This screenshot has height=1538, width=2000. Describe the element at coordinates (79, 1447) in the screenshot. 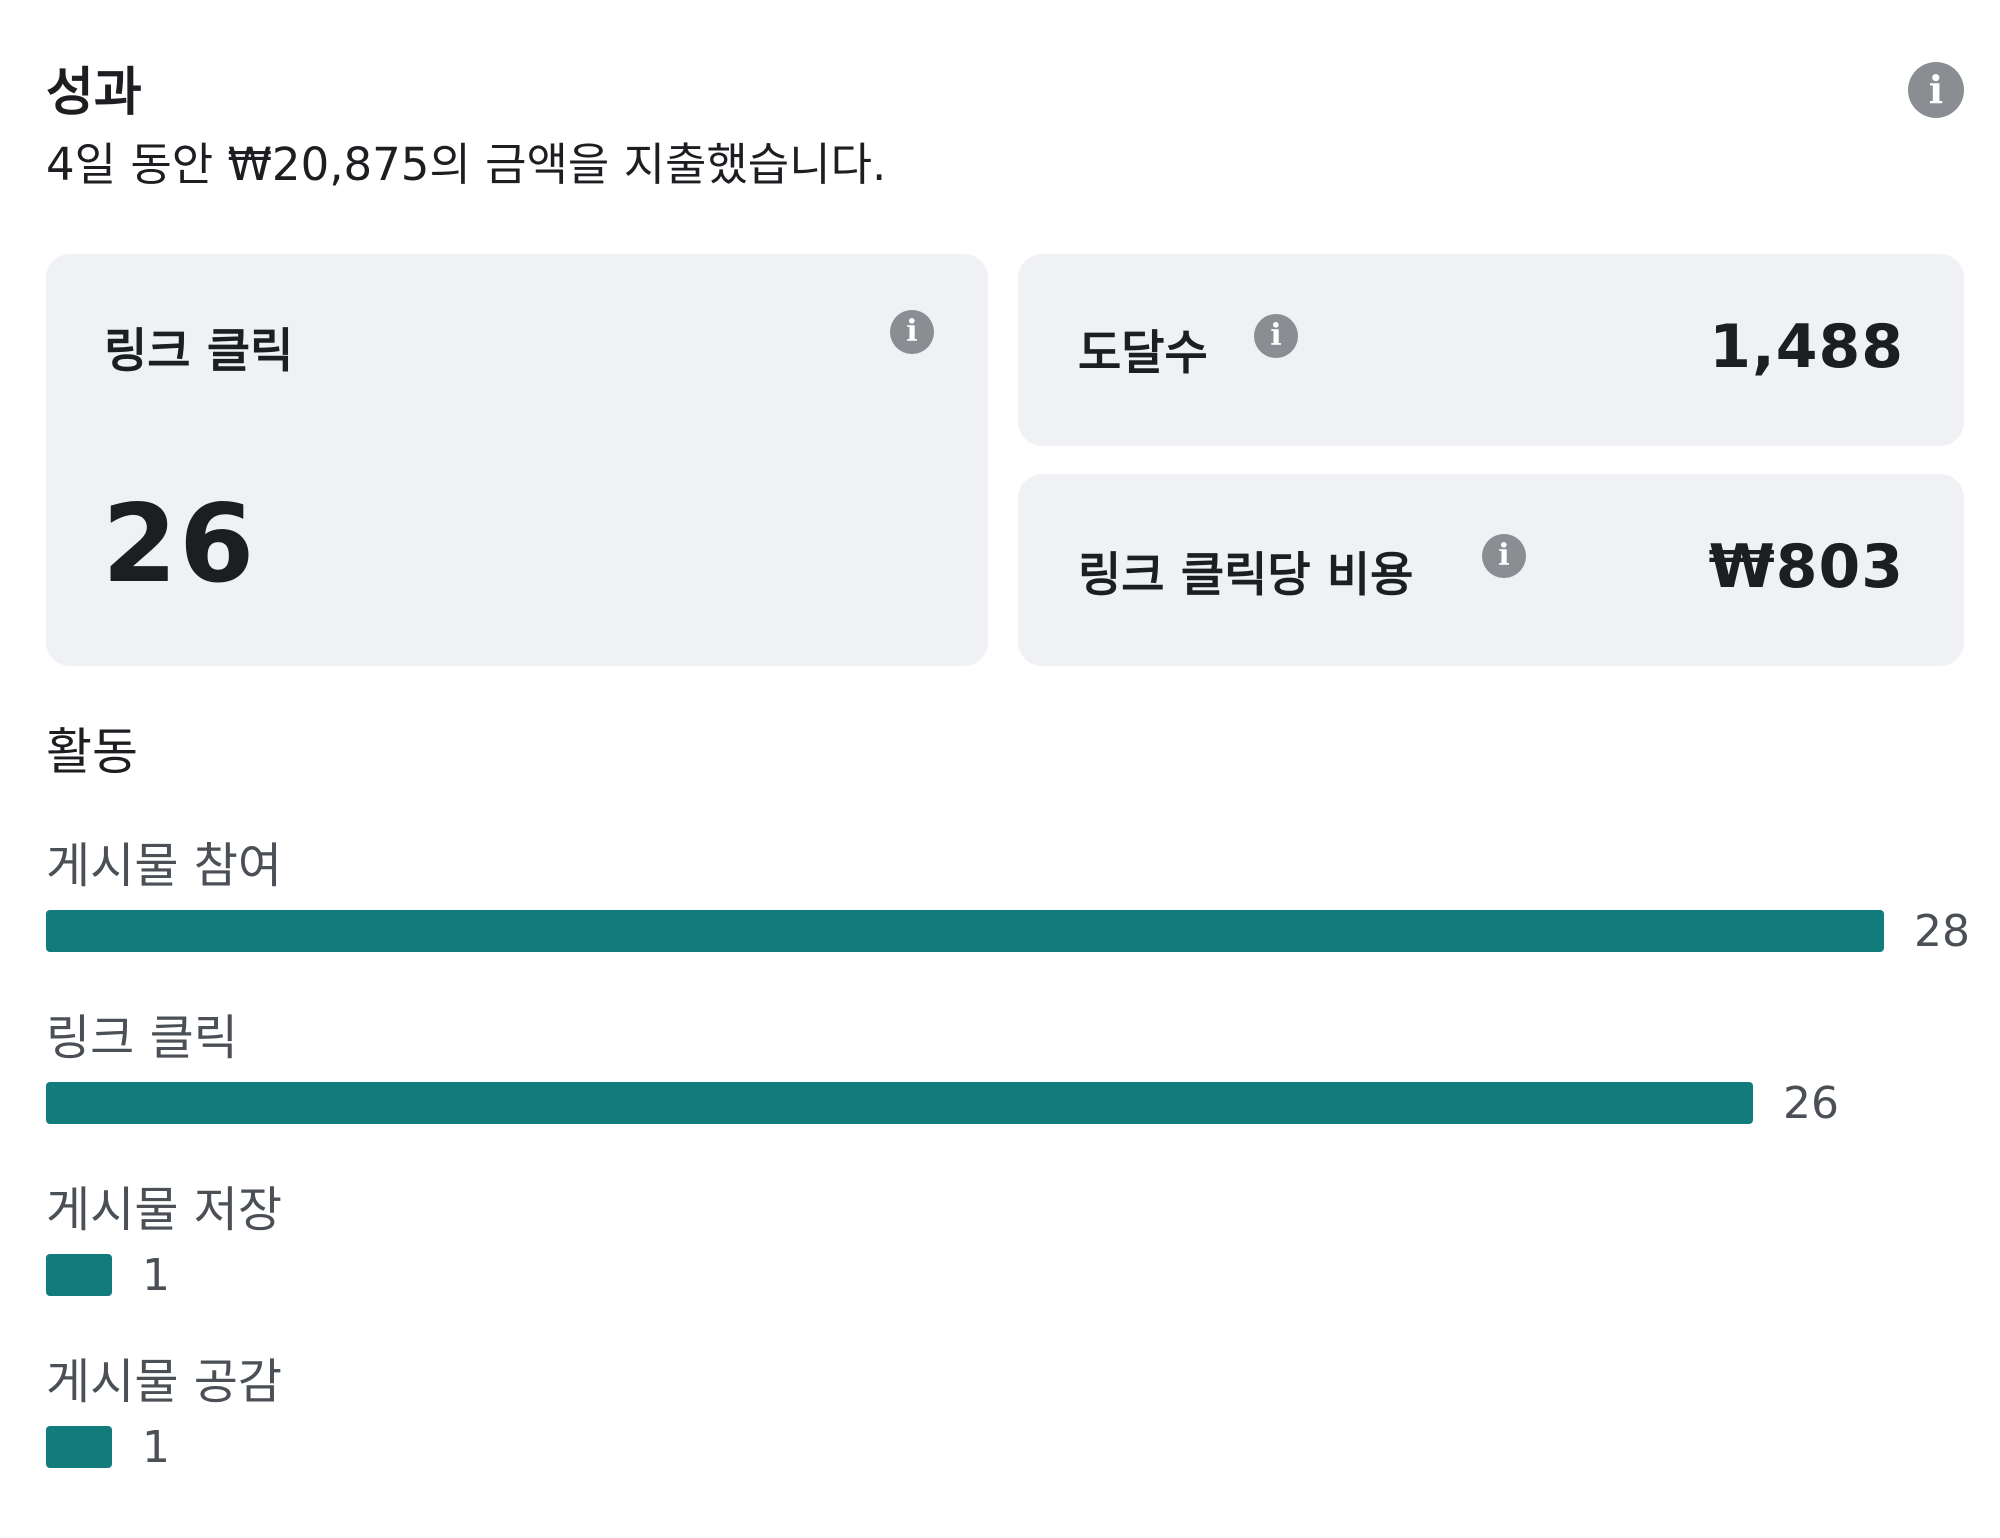

I see `bar-post-reactions` at that location.